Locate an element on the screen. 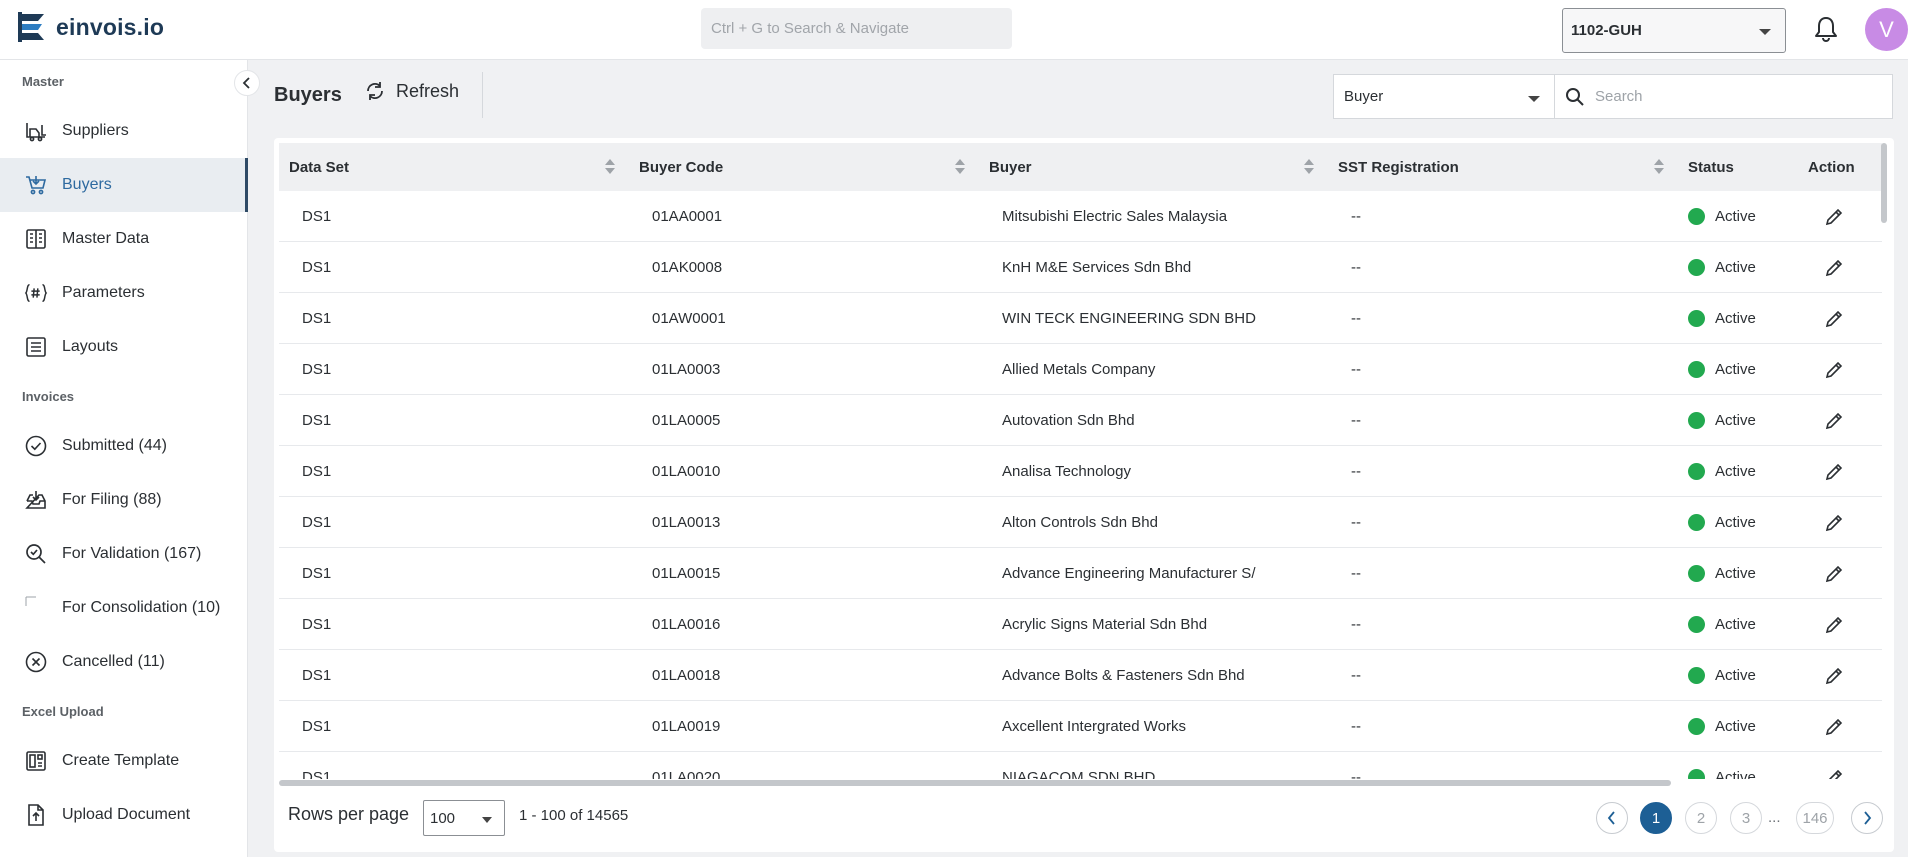  sidebar-item-upload-document: Upload Document is located at coordinates (124, 815).